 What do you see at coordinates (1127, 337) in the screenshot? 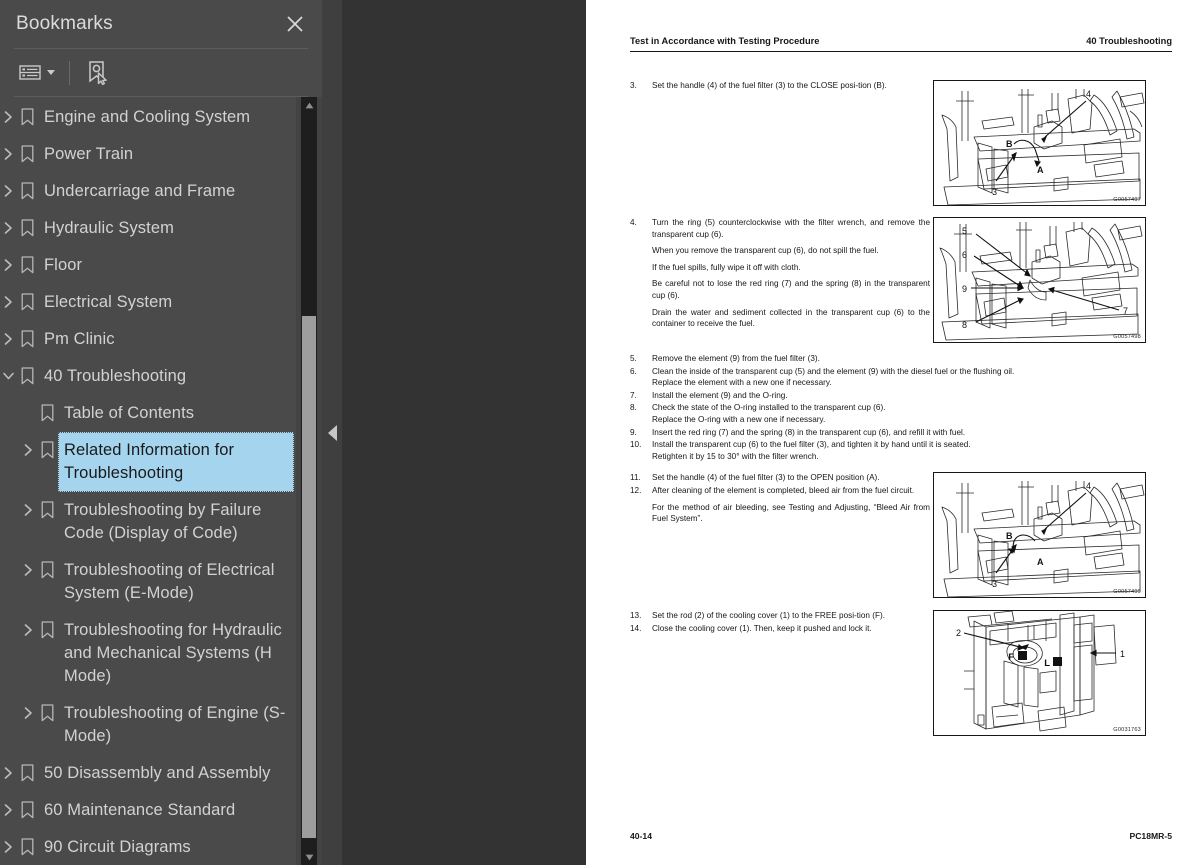
I see `figure-caption: G0057498` at bounding box center [1127, 337].